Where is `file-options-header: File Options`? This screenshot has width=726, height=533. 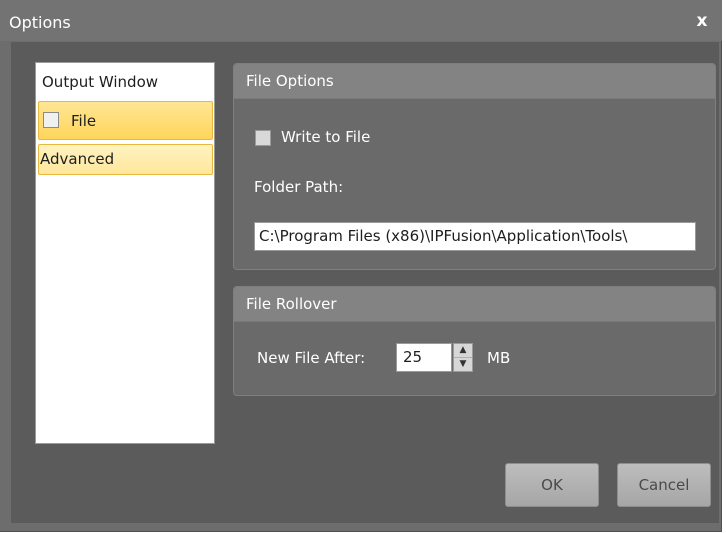 file-options-header: File Options is located at coordinates (474, 81).